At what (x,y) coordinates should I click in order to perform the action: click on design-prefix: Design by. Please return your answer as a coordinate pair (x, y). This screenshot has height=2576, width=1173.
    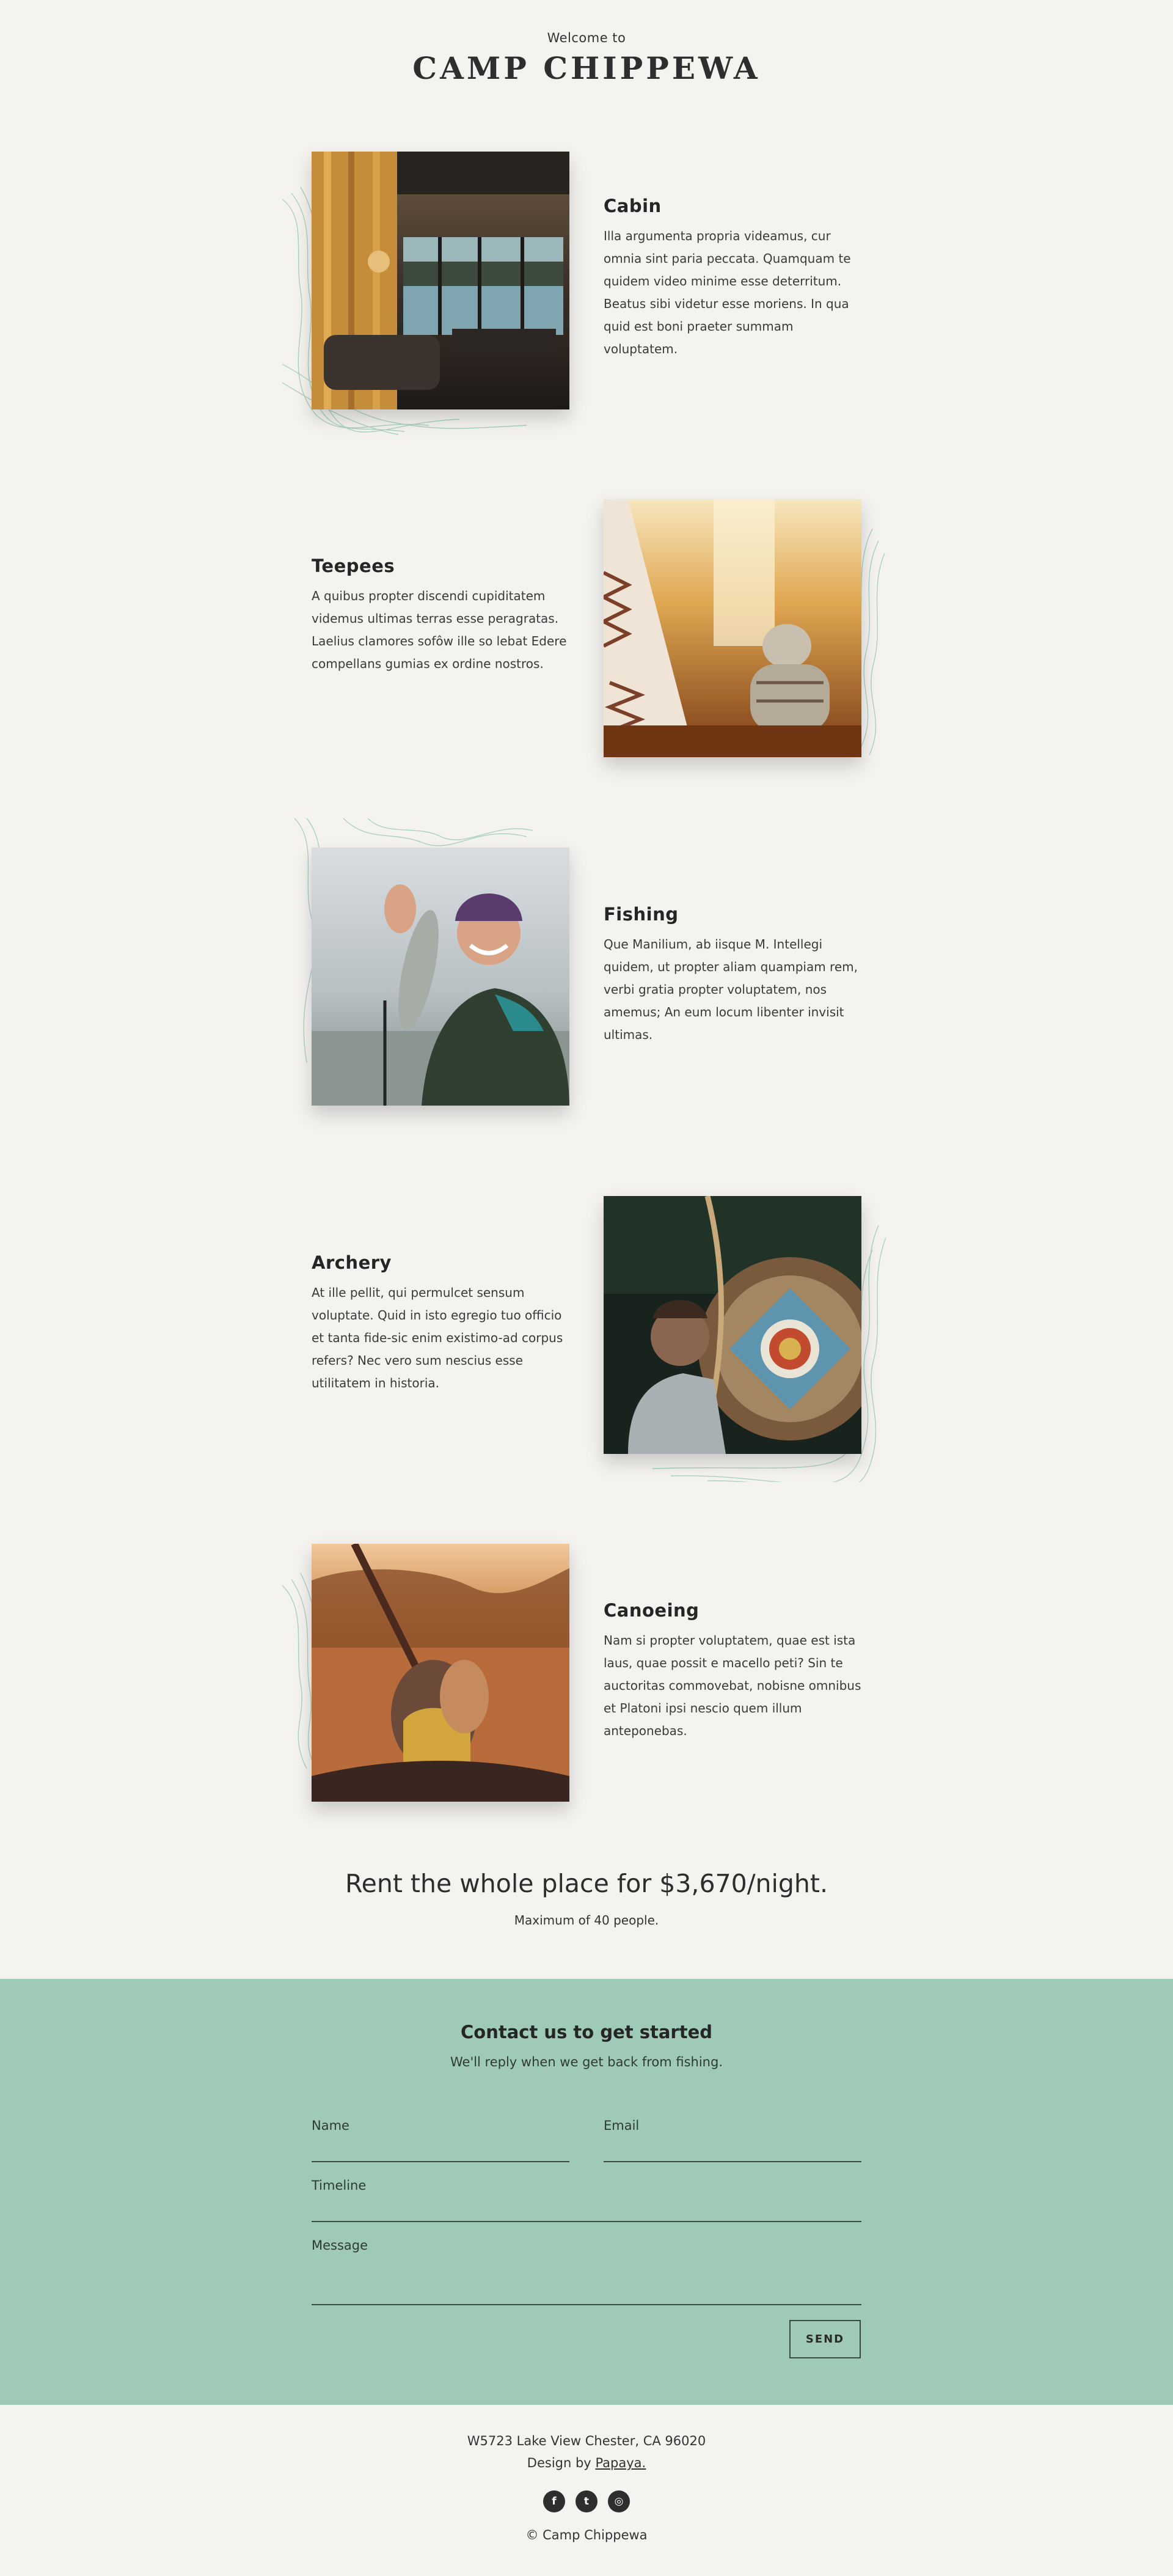
    Looking at the image, I should click on (559, 2463).